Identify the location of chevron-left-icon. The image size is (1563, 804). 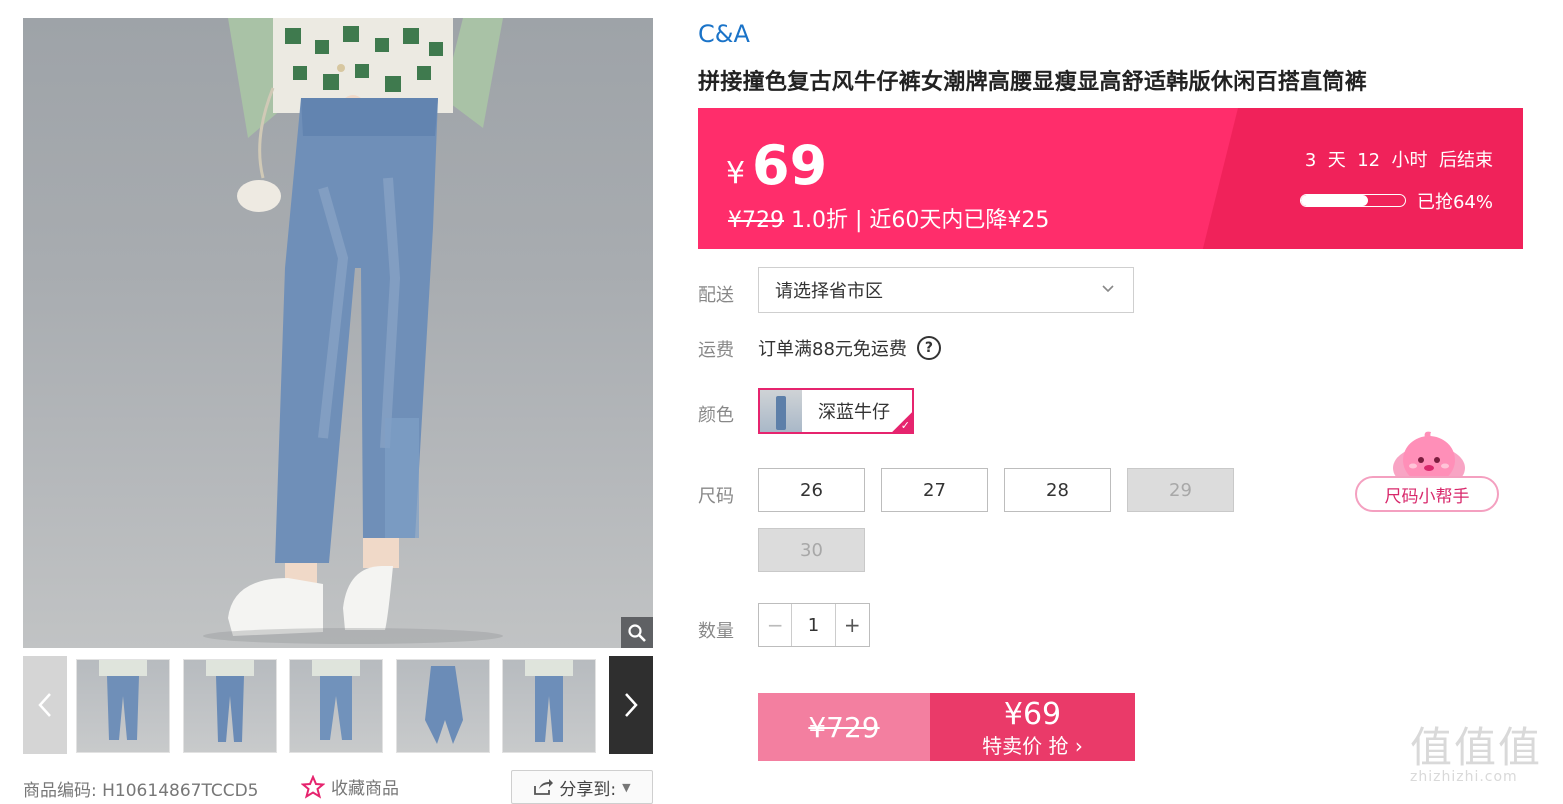
(44, 705).